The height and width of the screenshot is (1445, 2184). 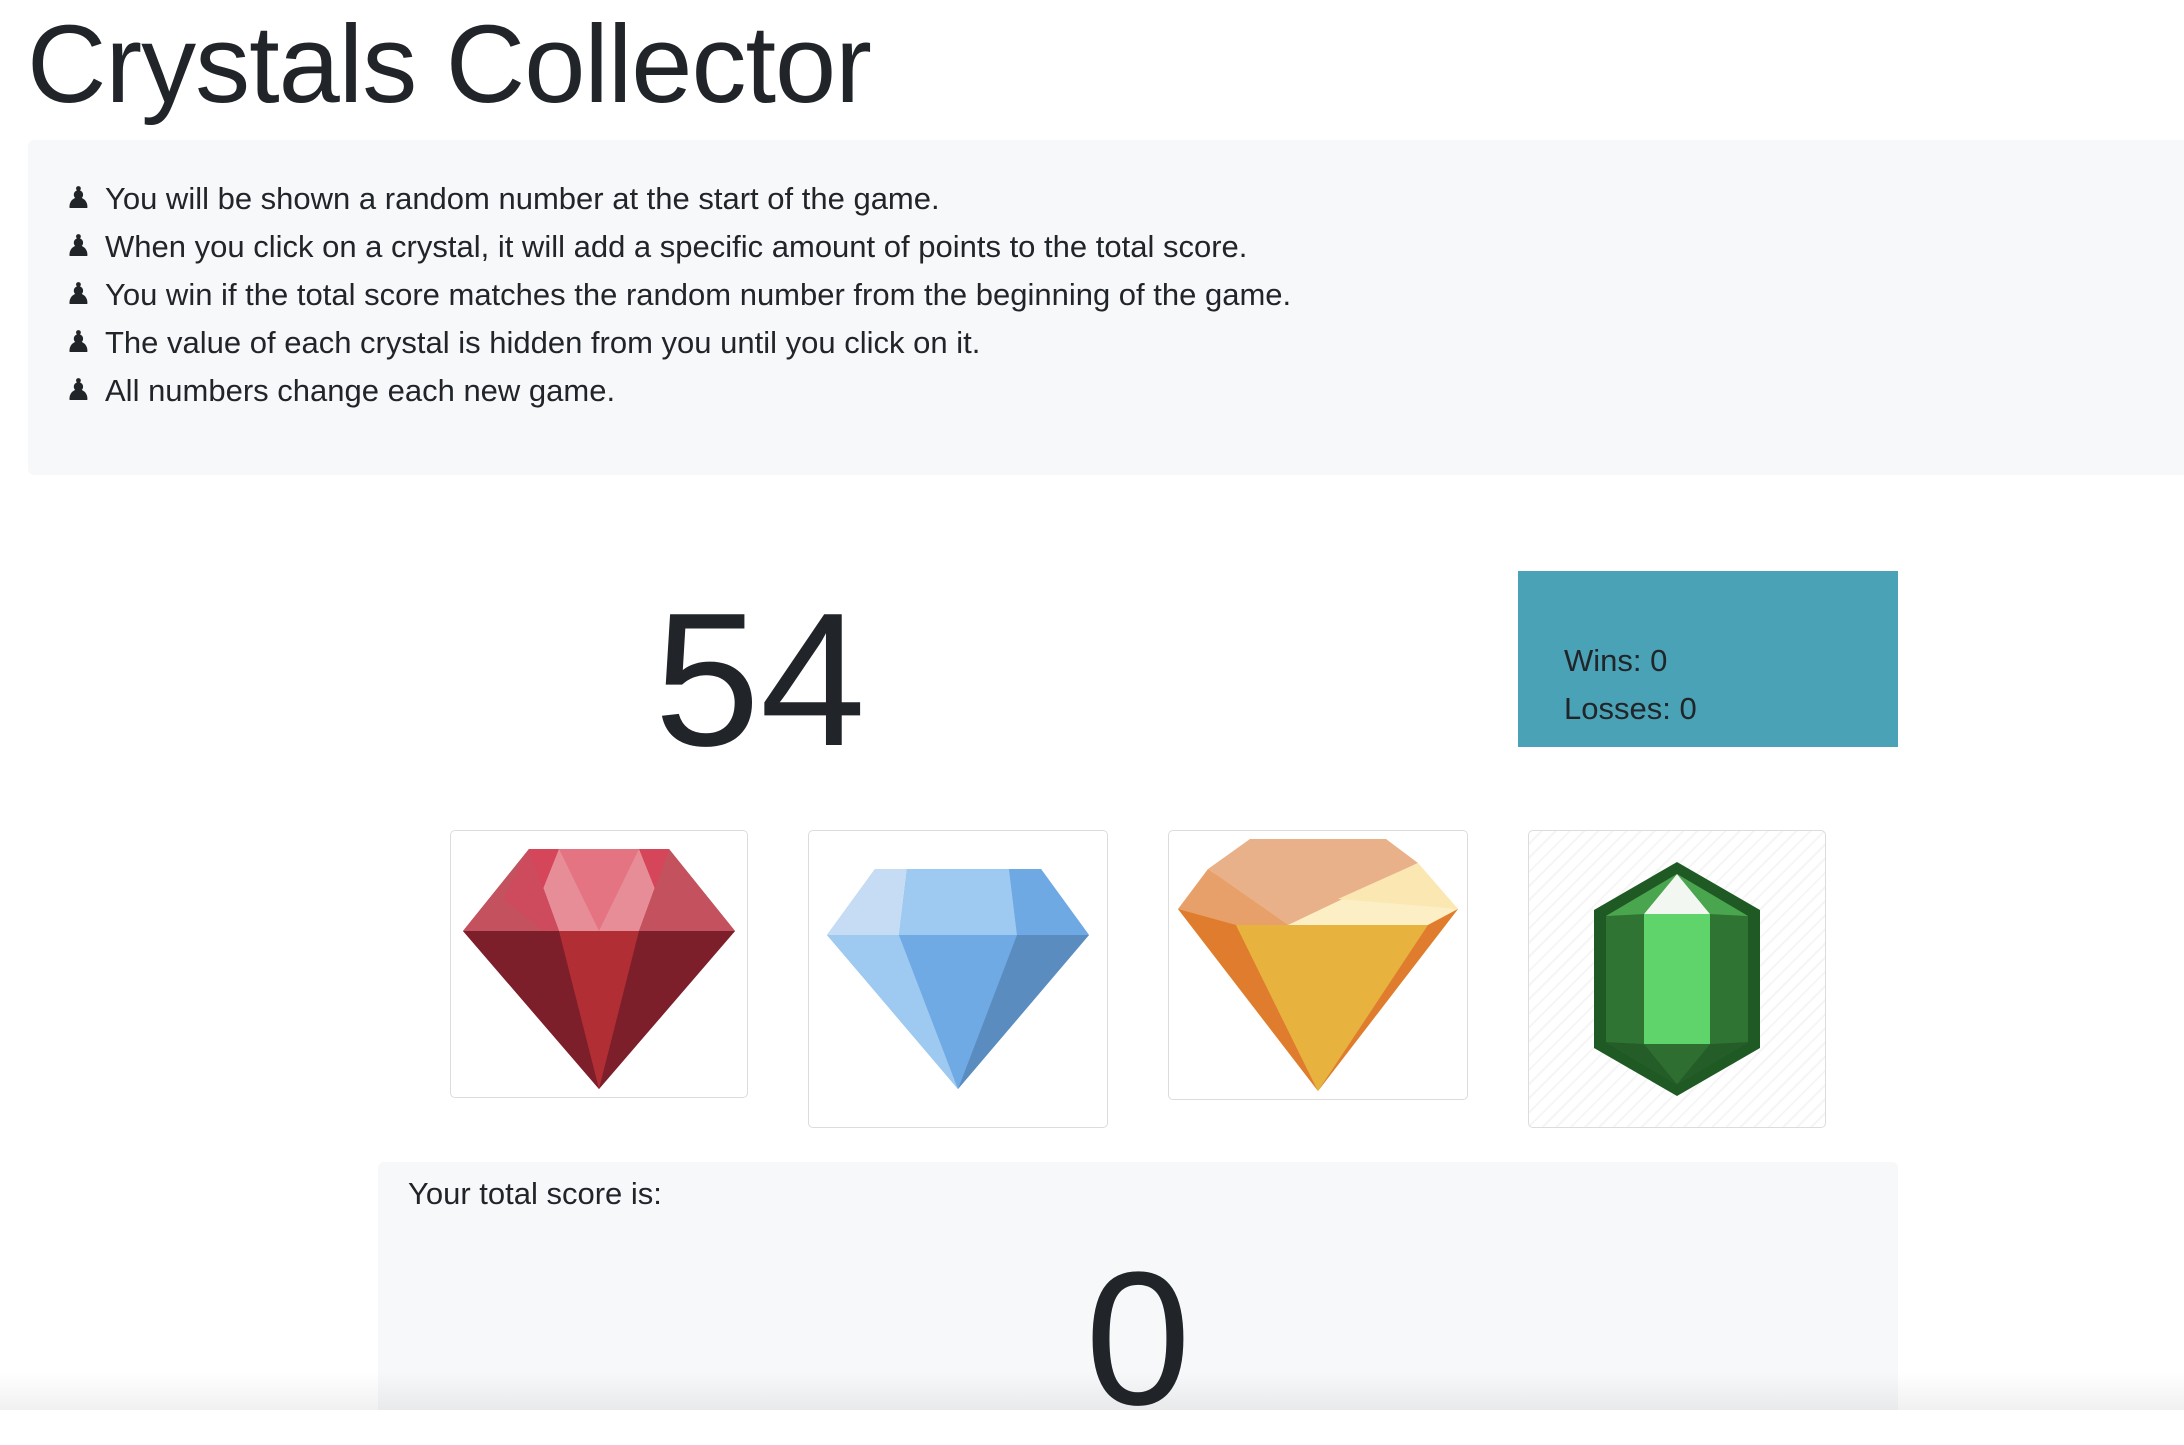 I want to click on instruction-item: ♟ All numbers change each new game., so click(x=1124, y=391).